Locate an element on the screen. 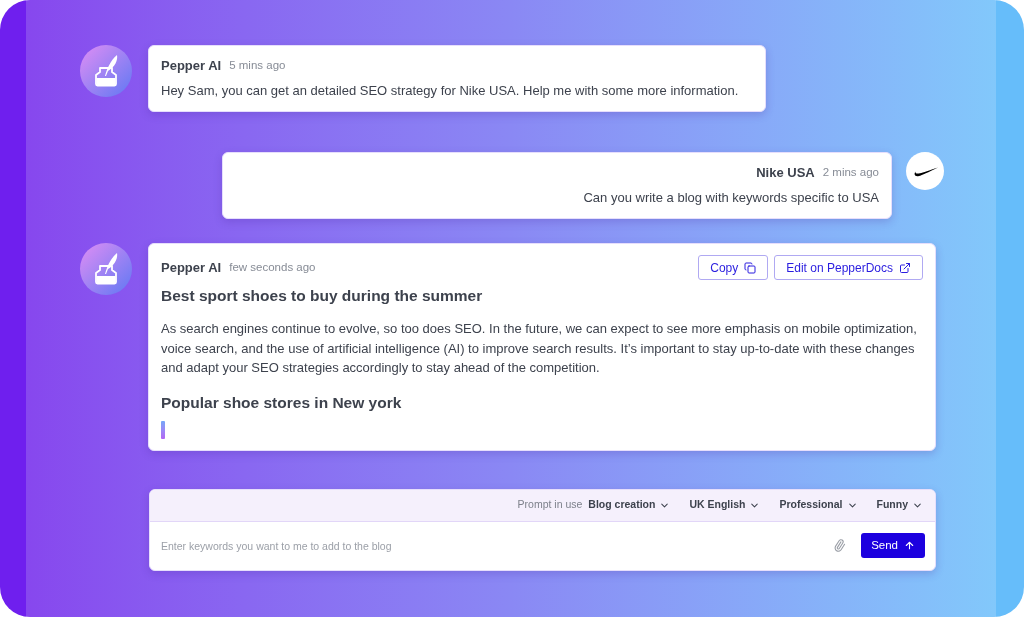 The height and width of the screenshot is (617, 1024). message-text: Hey Sam, you can get an detailed SEO strategy for Nike USA. Help me with some more information. is located at coordinates (450, 91).